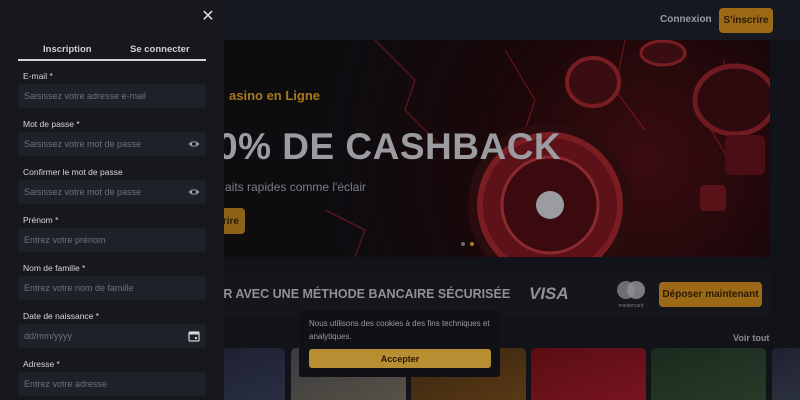  Describe the element at coordinates (79, 288) in the screenshot. I see `last-name-placeholder: Entrez votre nom de famille` at that location.